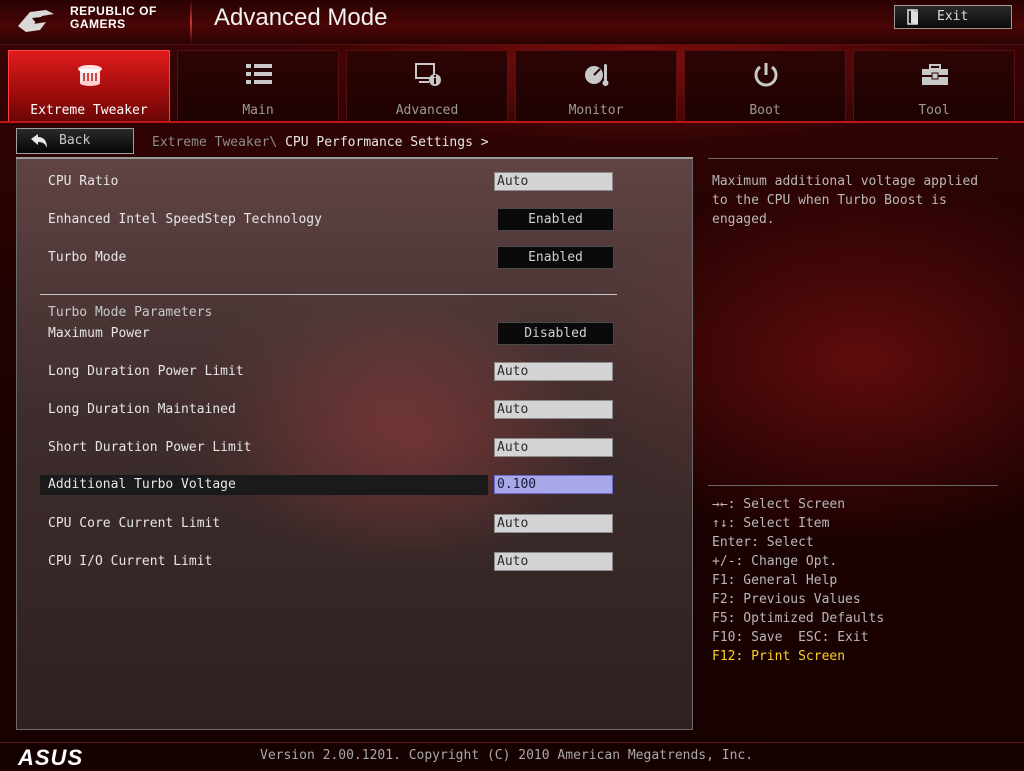 This screenshot has height=771, width=1024. What do you see at coordinates (790, 637) in the screenshot?
I see `hotkey-save-exit: F10: Save ESC: Exit` at bounding box center [790, 637].